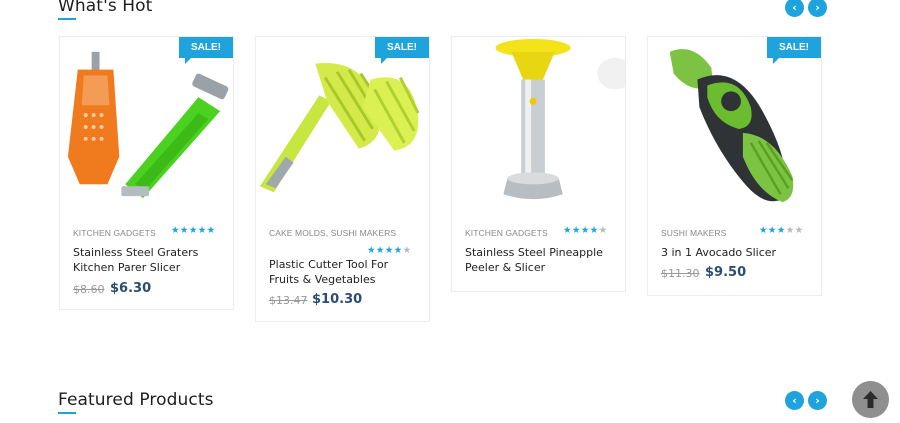 Image resolution: width=900 pixels, height=423 pixels. I want to click on pineapple-corer-icon, so click(538, 124).